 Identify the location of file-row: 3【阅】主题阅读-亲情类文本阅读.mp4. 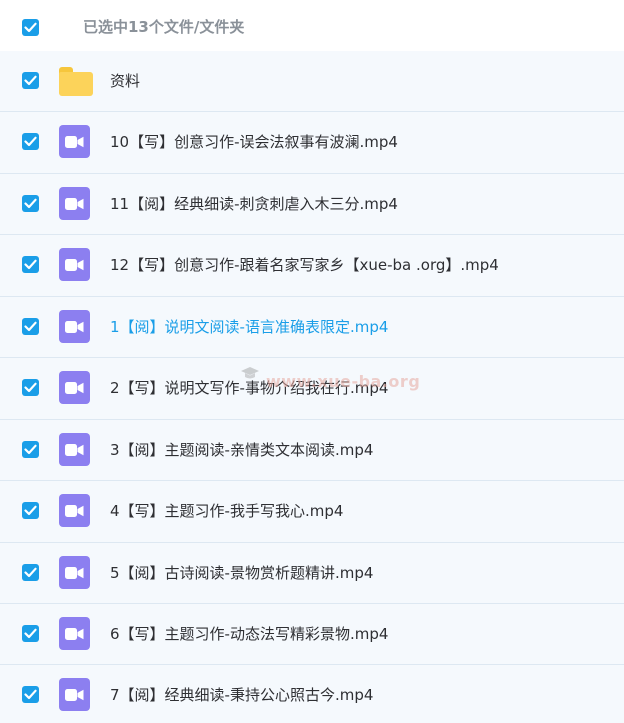
(312, 450).